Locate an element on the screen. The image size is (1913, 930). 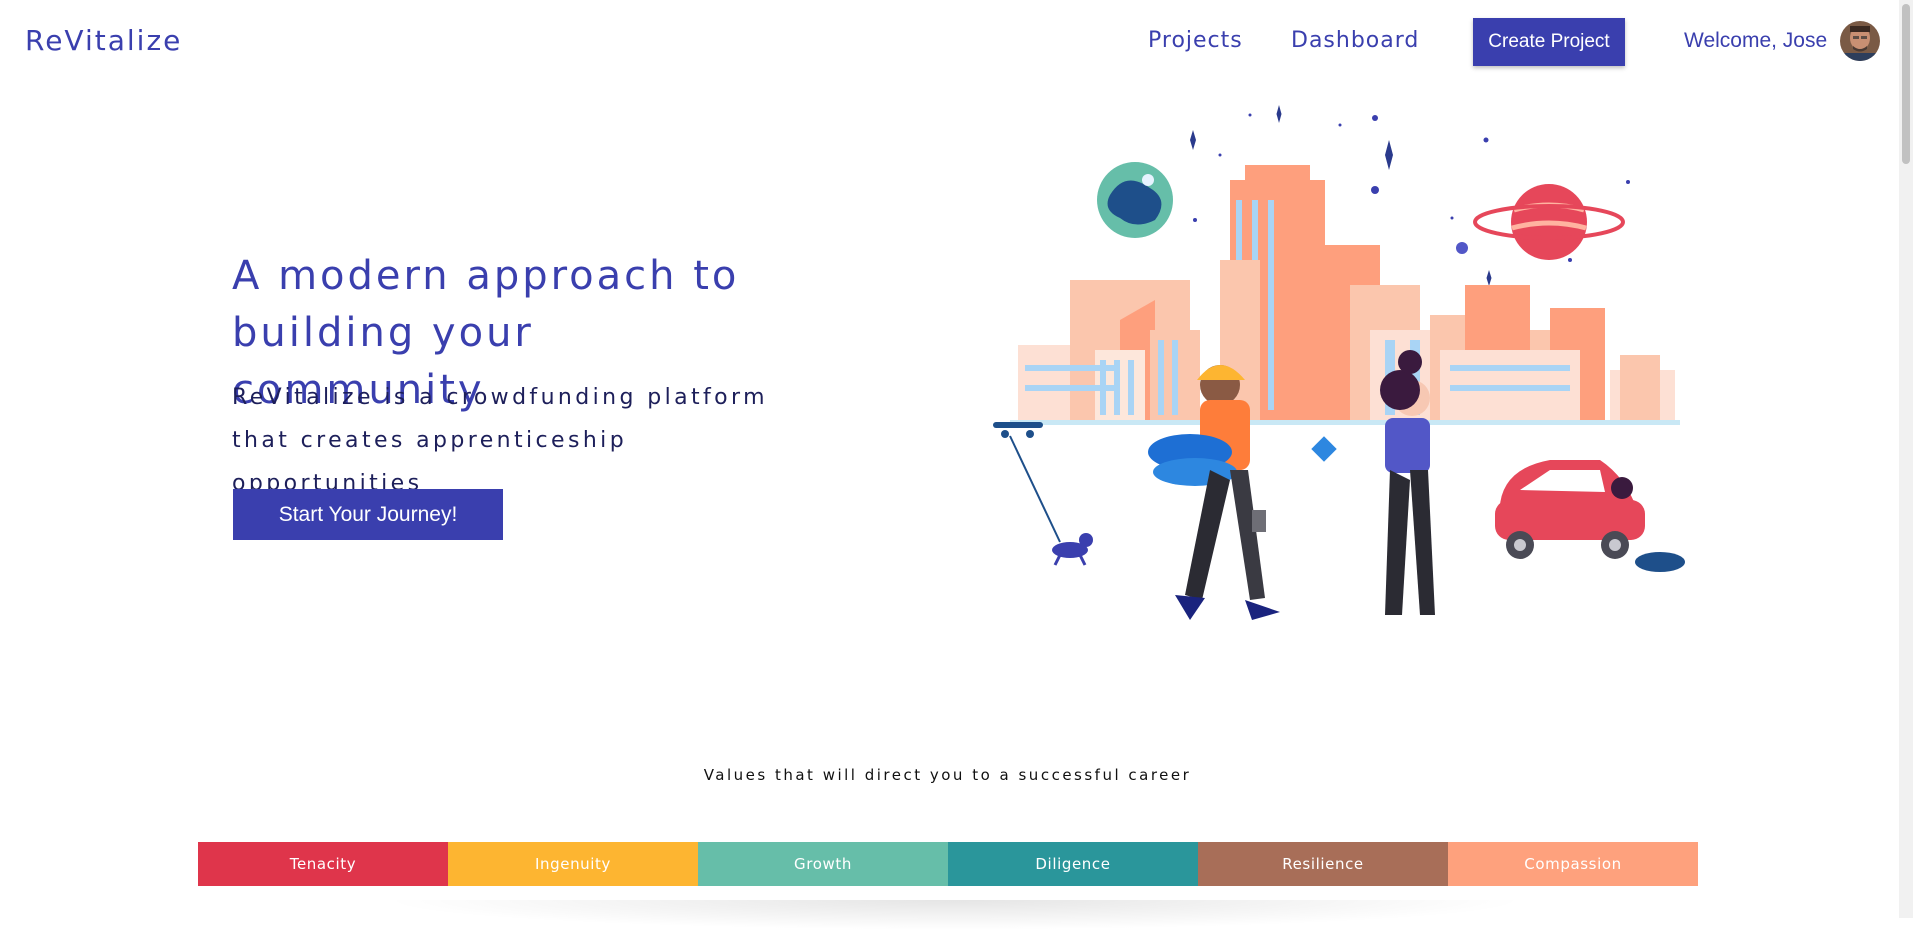
nav-projects-link: Projects is located at coordinates (1195, 40).